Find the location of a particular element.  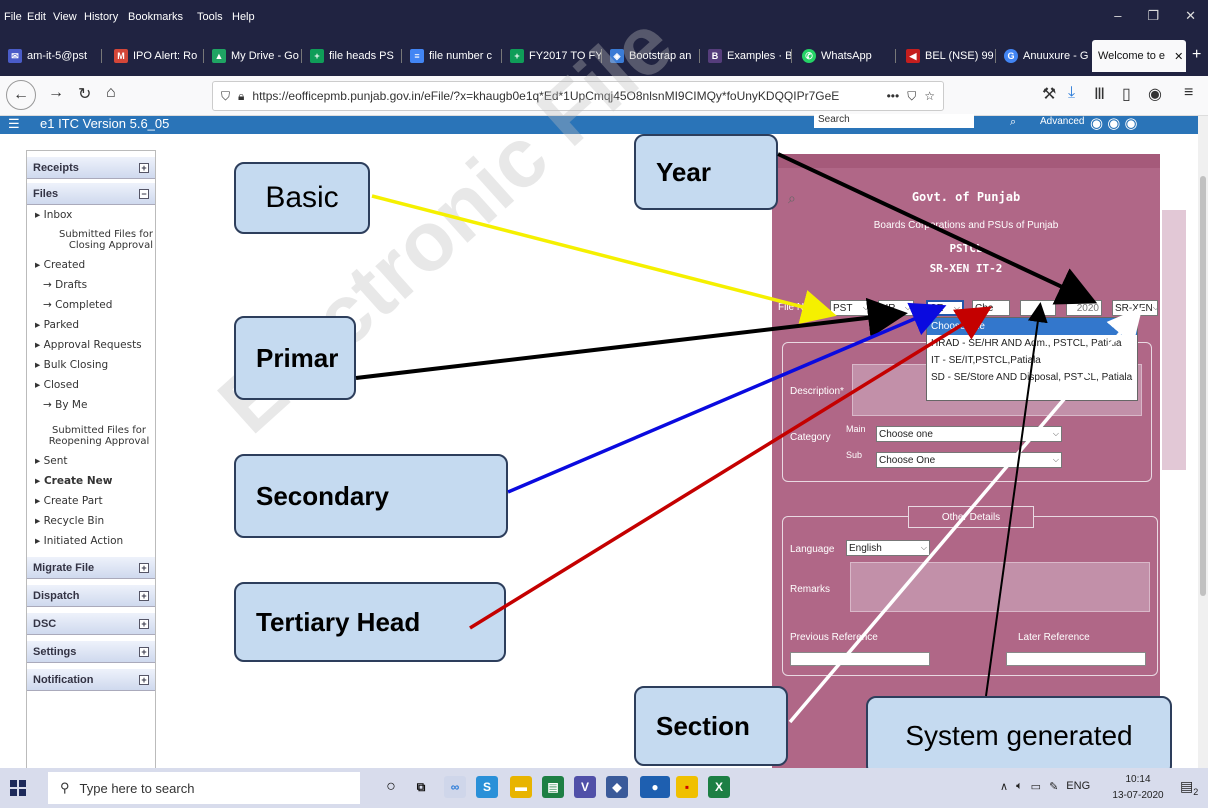

skype-icon: S is located at coordinates (487, 787).